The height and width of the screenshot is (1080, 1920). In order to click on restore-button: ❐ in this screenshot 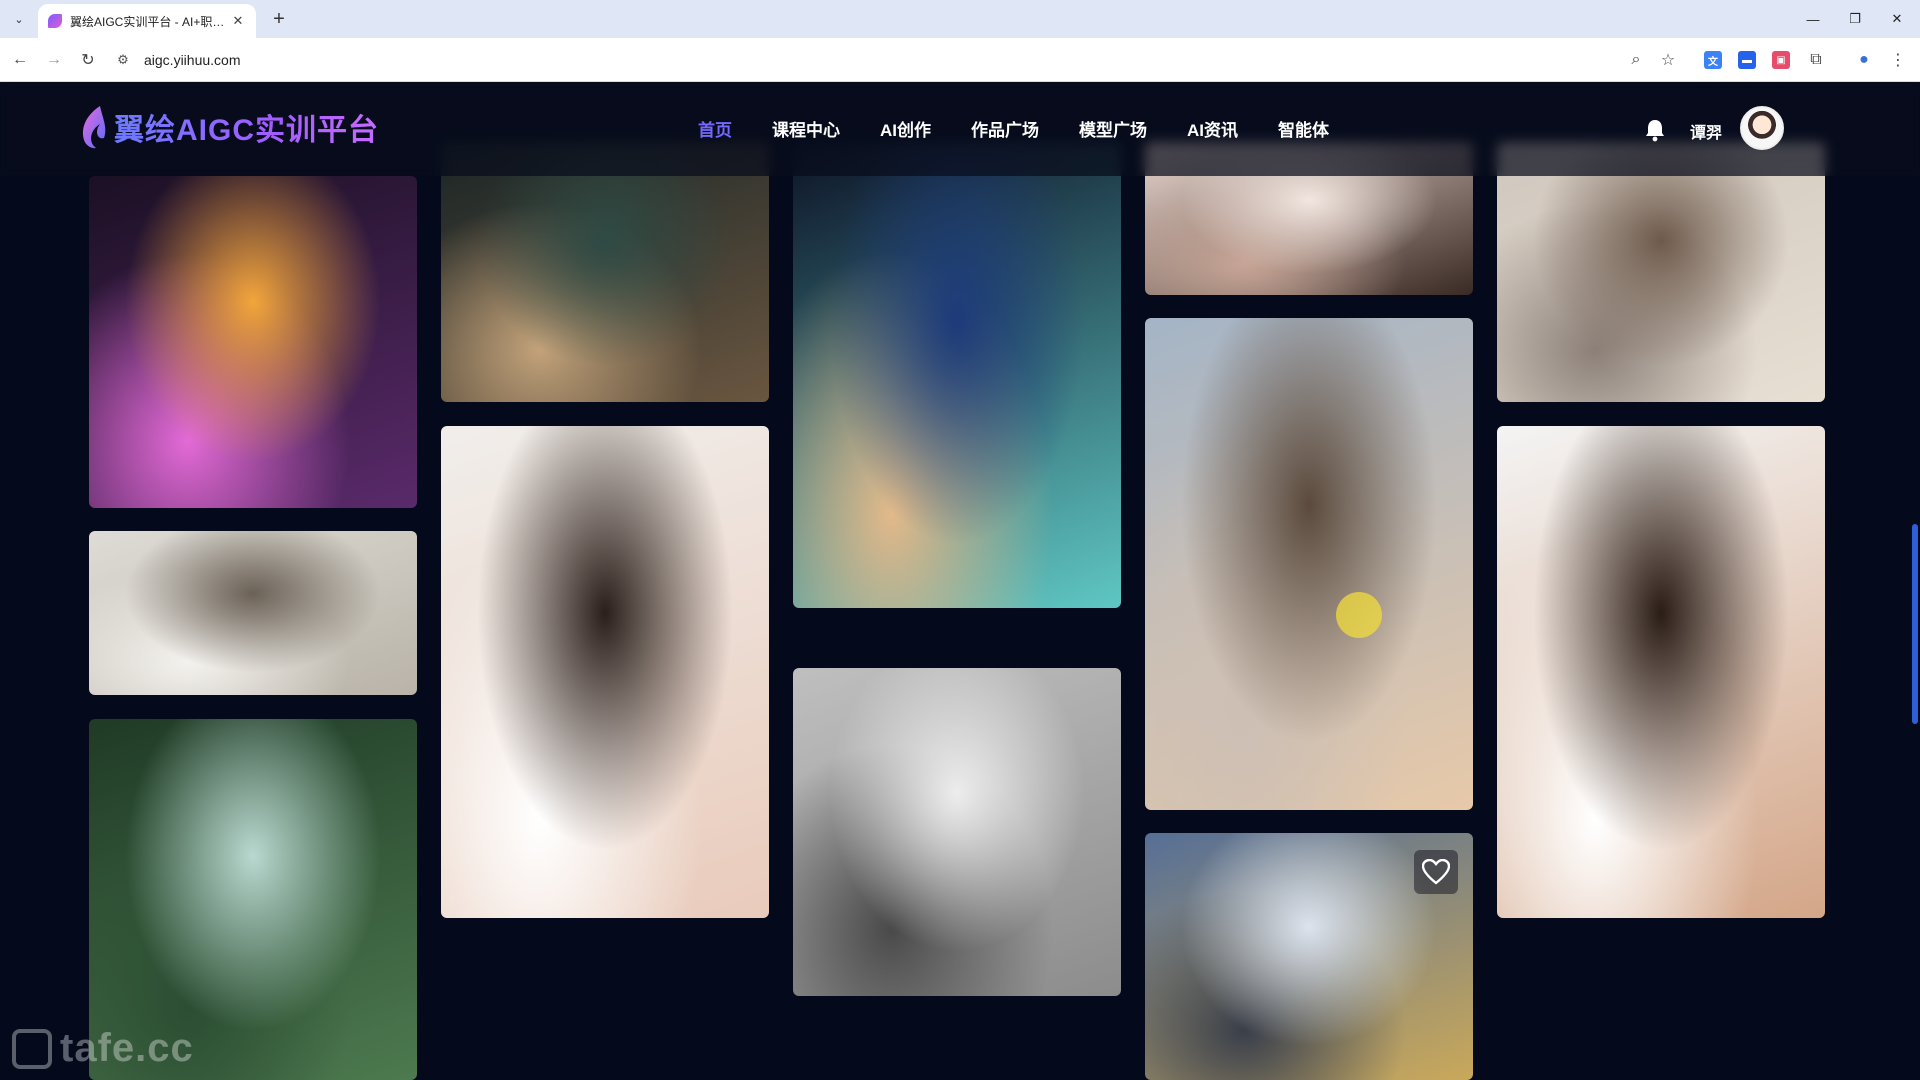, I will do `click(1855, 19)`.